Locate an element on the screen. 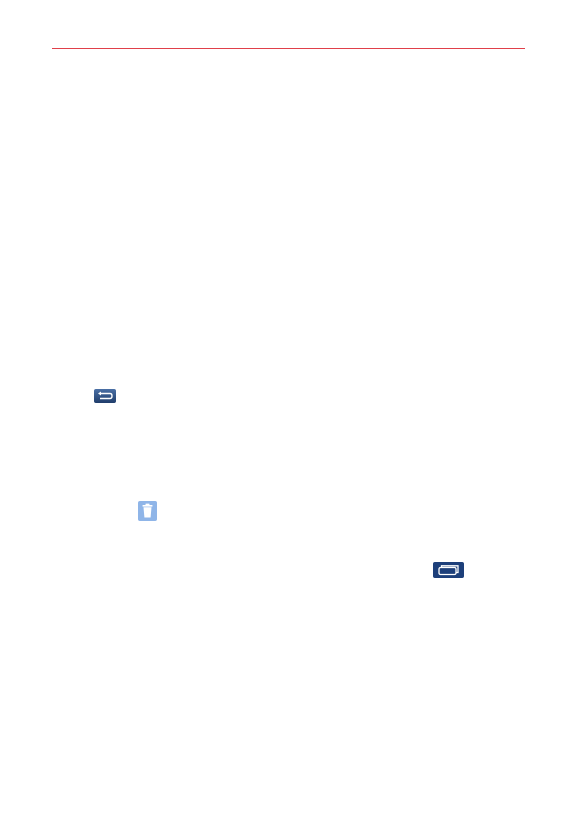 This screenshot has width=577, height=829. trash-icon is located at coordinates (147, 511).